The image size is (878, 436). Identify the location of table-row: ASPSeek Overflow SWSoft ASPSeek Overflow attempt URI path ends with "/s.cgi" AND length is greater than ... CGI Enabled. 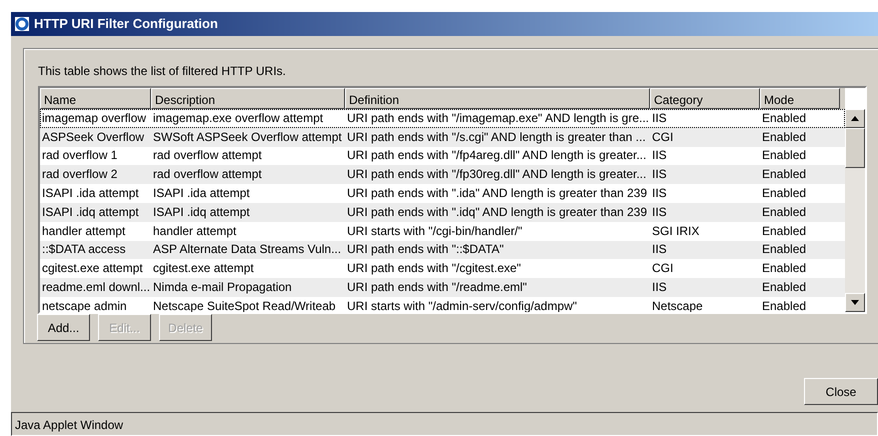
(442, 137).